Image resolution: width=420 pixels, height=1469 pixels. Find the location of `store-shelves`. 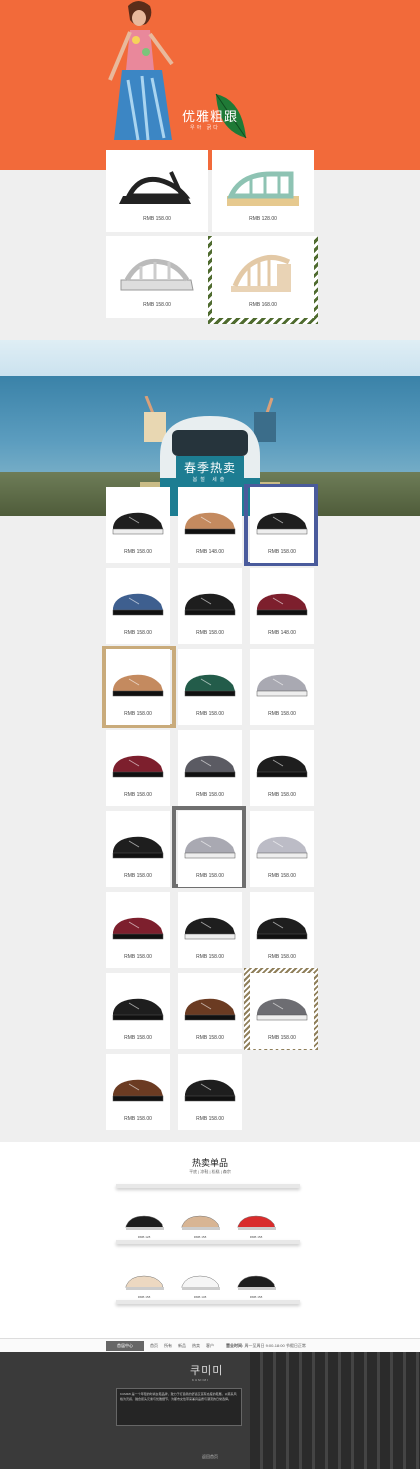

store-shelves is located at coordinates (335, 1410).